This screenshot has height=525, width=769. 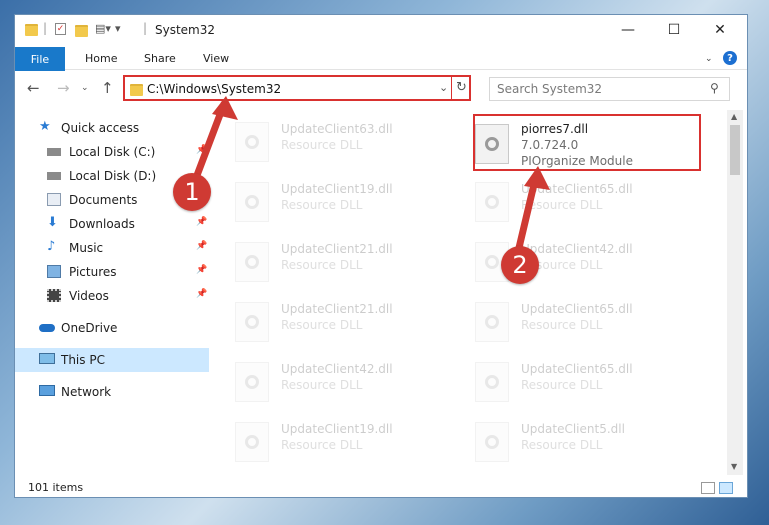 I want to click on callout-arrows, so click(x=371, y=176).